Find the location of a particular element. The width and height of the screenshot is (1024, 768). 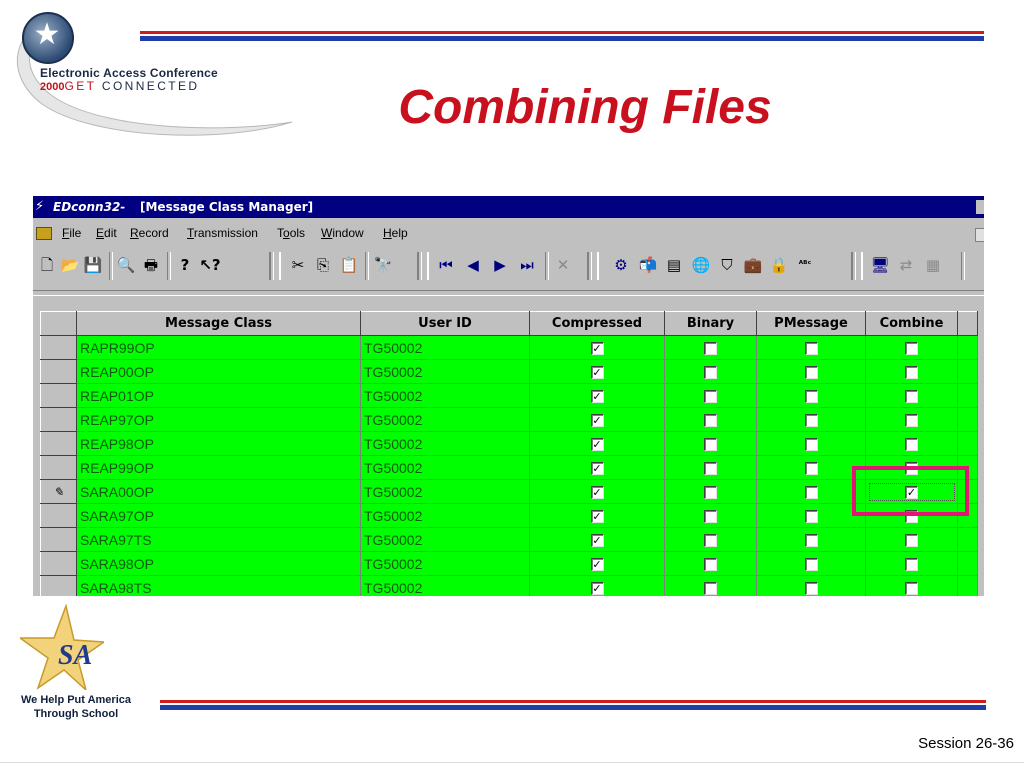

next-record-icon: ▶ is located at coordinates (500, 265).